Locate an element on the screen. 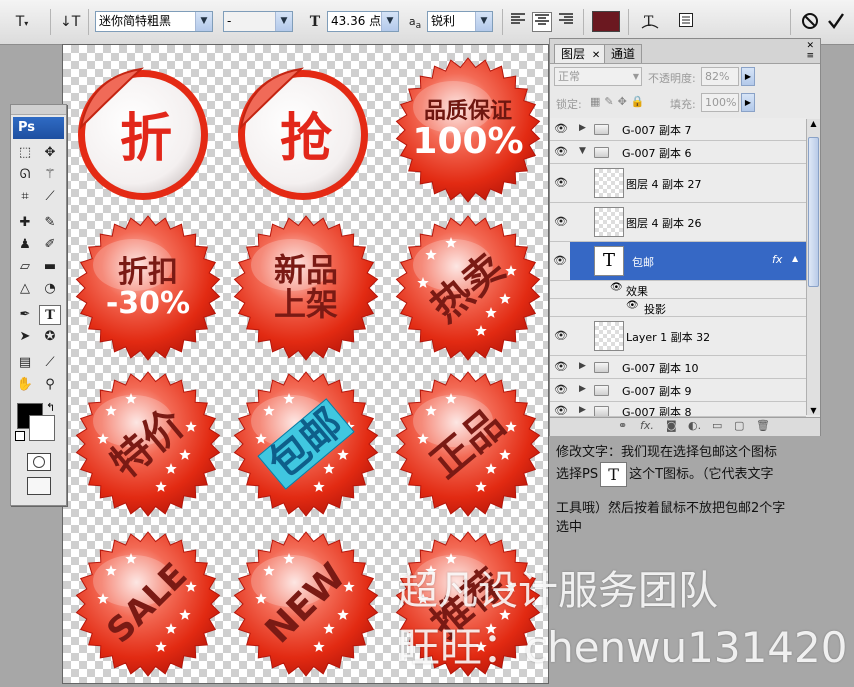 The width and height of the screenshot is (854, 687). path-selection-tool-icon: ➤ is located at coordinates (25, 337).